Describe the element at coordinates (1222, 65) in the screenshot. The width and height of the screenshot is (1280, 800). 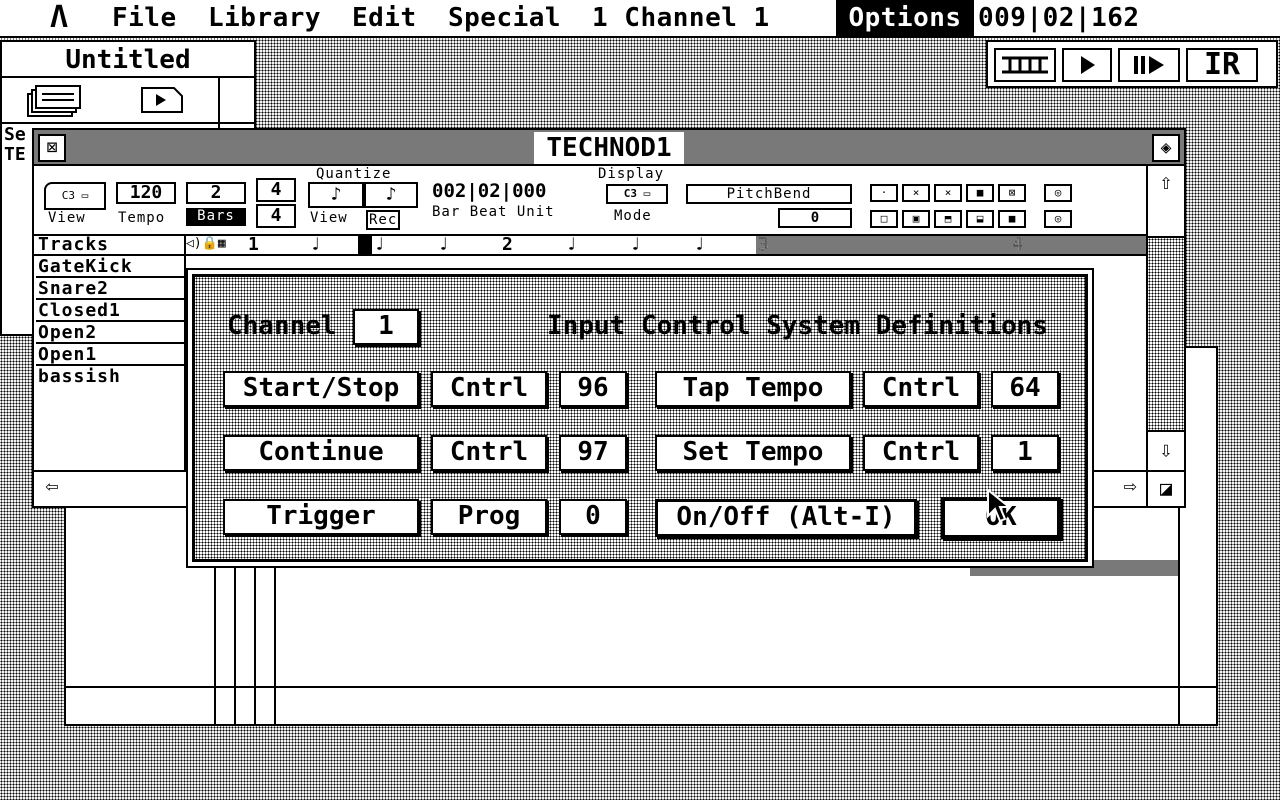
I see `ir-button: IR` at that location.